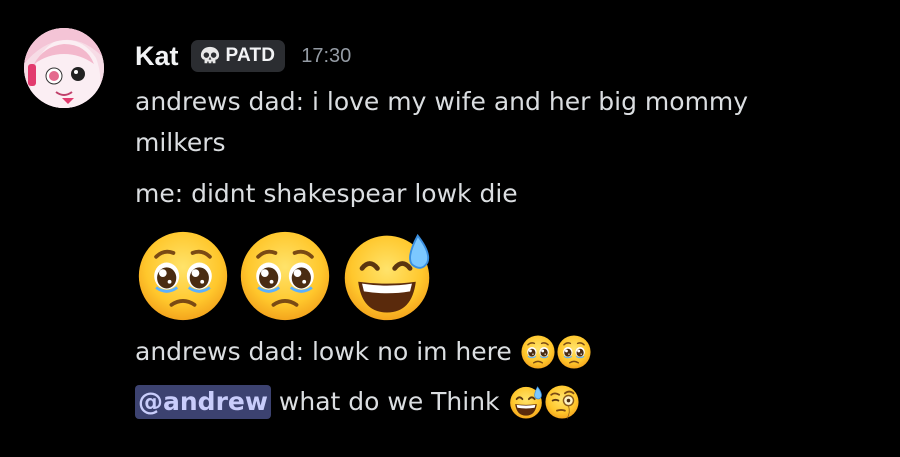  What do you see at coordinates (326, 56) in the screenshot?
I see `timestamp: 17:30` at bounding box center [326, 56].